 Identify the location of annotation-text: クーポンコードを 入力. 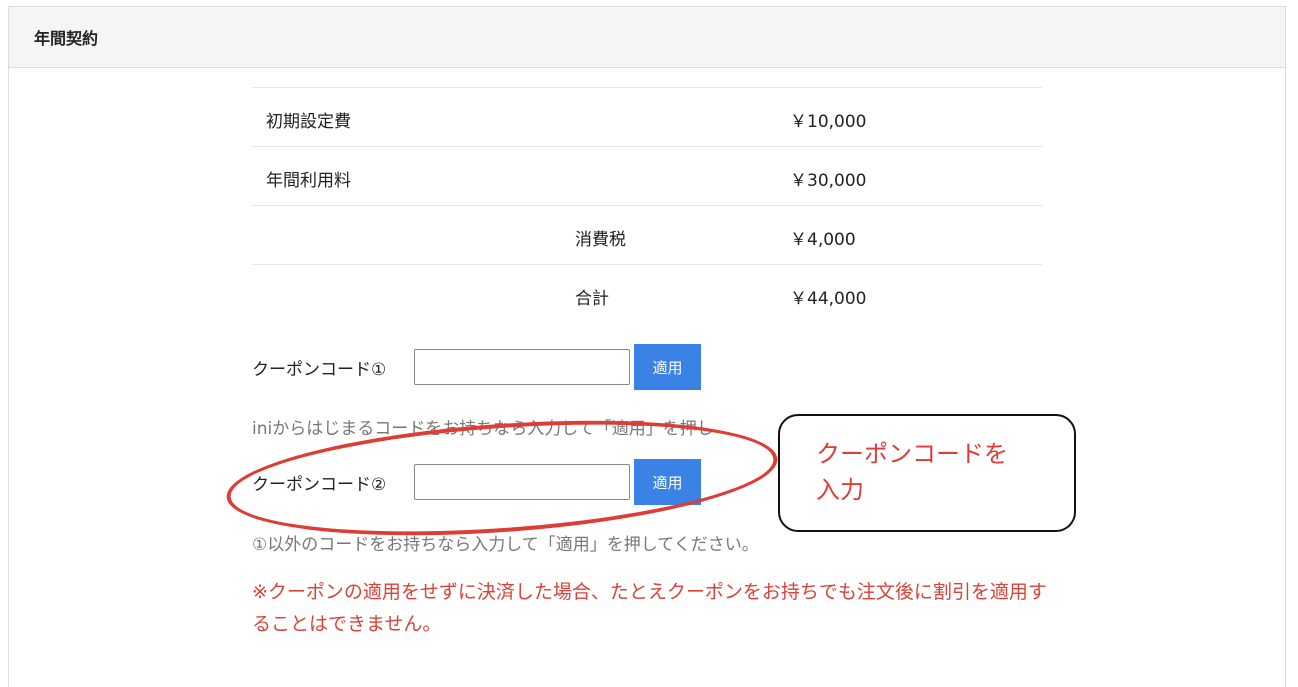
(941, 472).